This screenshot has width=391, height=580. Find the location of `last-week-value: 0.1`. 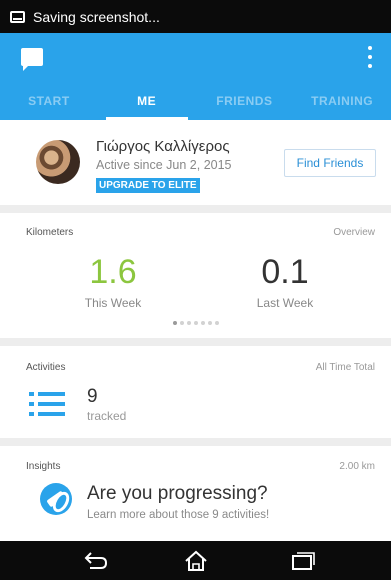

last-week-value: 0.1 is located at coordinates (285, 272).